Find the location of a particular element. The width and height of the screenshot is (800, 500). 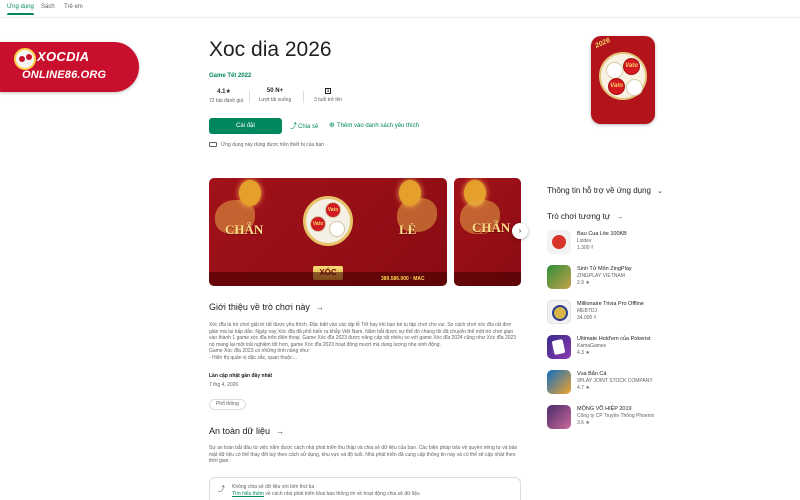

similar-app-dev: MEBTDJ is located at coordinates (587, 311).